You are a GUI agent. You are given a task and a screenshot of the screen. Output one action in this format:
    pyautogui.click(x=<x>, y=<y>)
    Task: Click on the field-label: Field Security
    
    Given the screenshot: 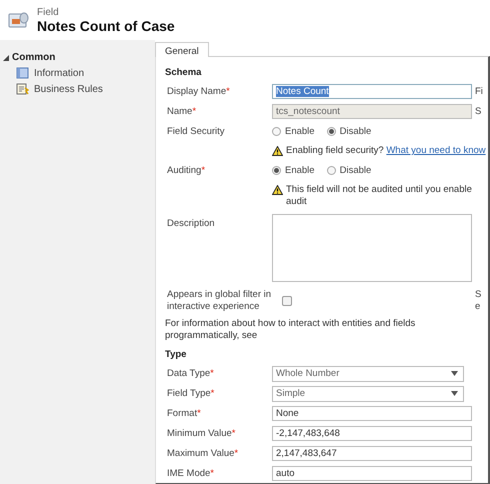 What is the action you would take?
    pyautogui.click(x=195, y=132)
    